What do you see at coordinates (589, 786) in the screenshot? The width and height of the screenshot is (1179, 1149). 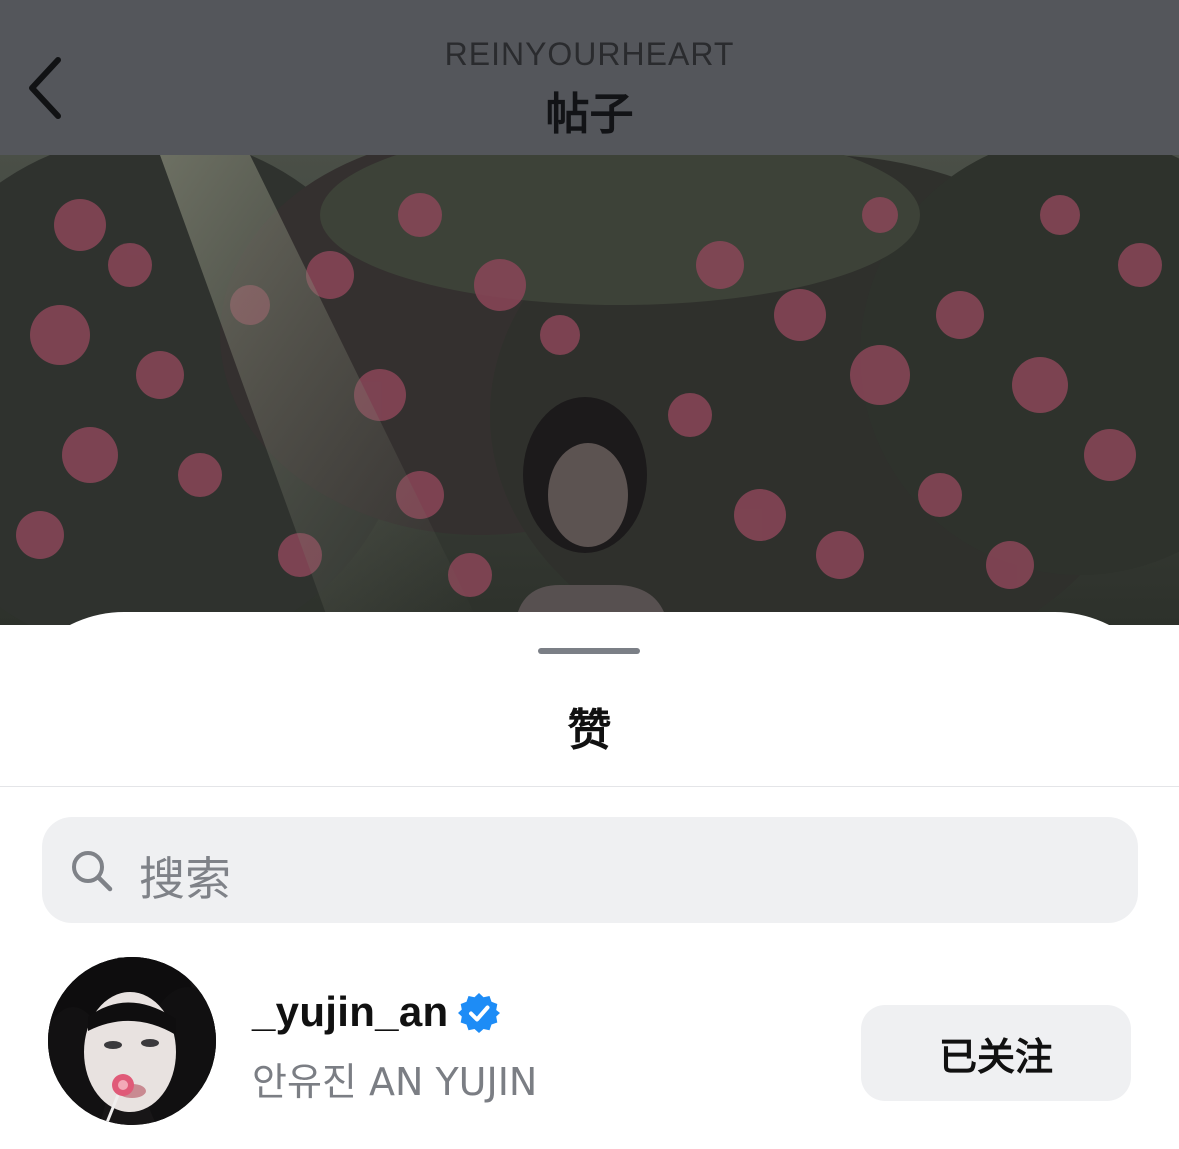 I see `divider` at bounding box center [589, 786].